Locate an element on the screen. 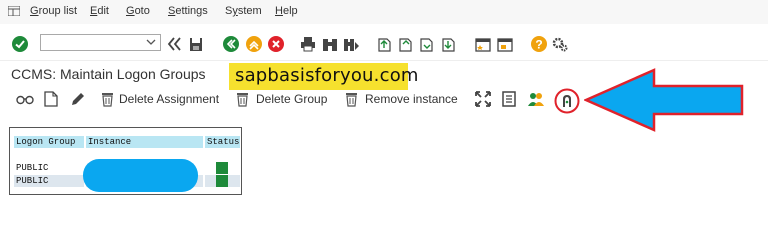 Image resolution: width=768 pixels, height=240 pixels. menu-settings: Settings is located at coordinates (188, 11).